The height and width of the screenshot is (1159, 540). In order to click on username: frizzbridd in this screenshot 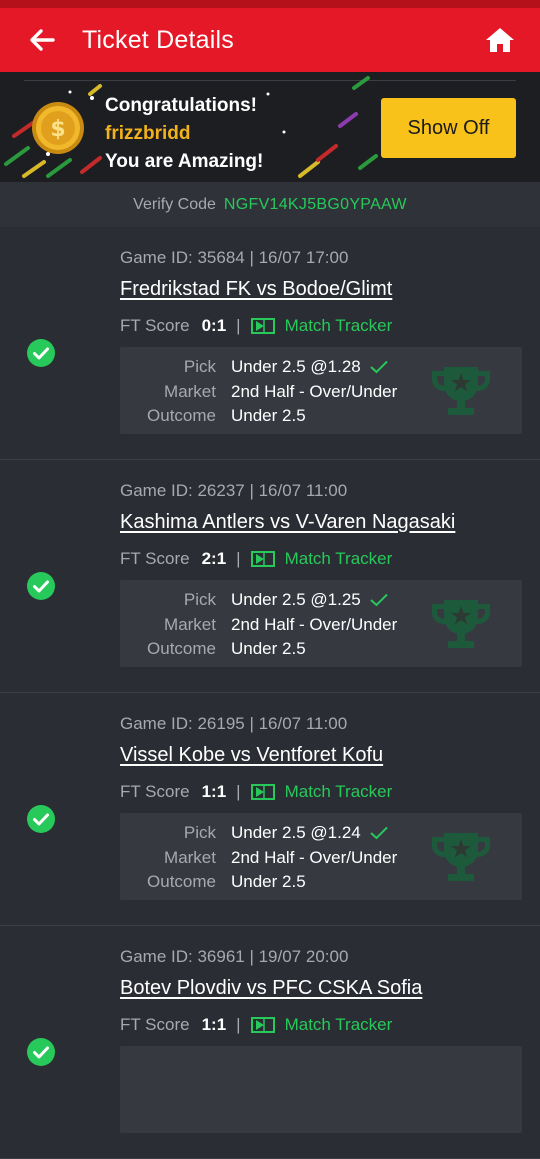, I will do `click(148, 133)`.